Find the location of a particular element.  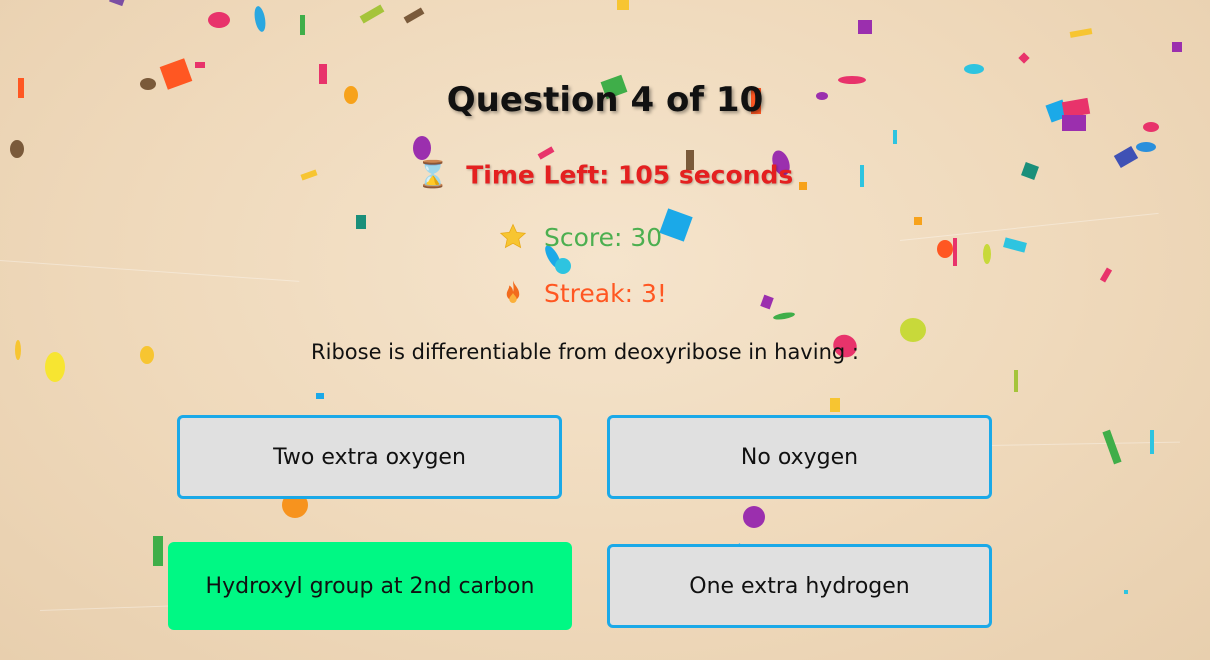

timer-text: Time Left: 105 seconds is located at coordinates (630, 175).